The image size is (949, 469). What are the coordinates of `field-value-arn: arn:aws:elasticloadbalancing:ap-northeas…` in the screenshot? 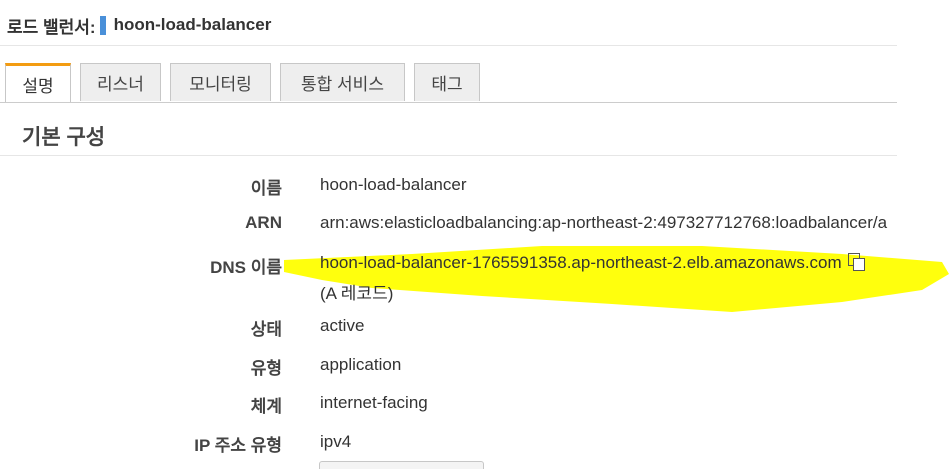 It's located at (604, 222).